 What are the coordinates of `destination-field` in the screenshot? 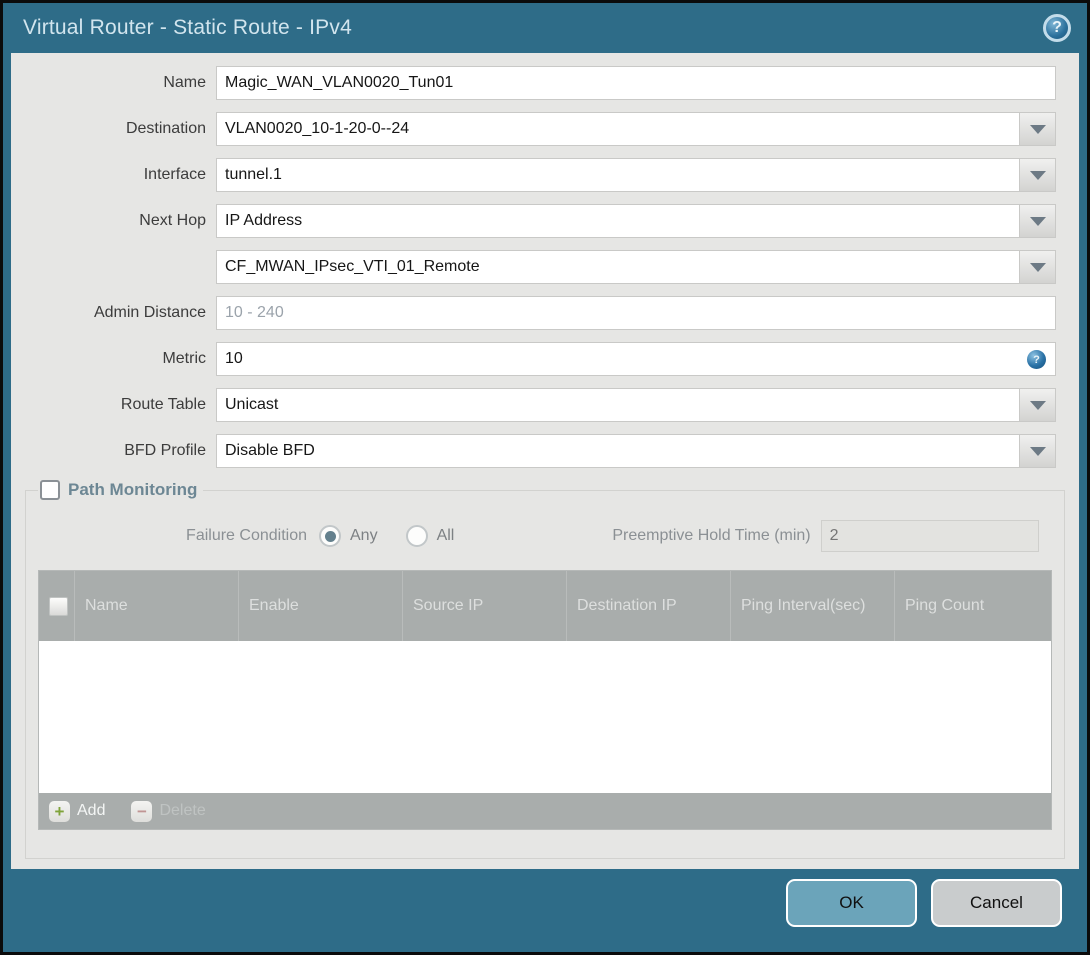 It's located at (636, 129).